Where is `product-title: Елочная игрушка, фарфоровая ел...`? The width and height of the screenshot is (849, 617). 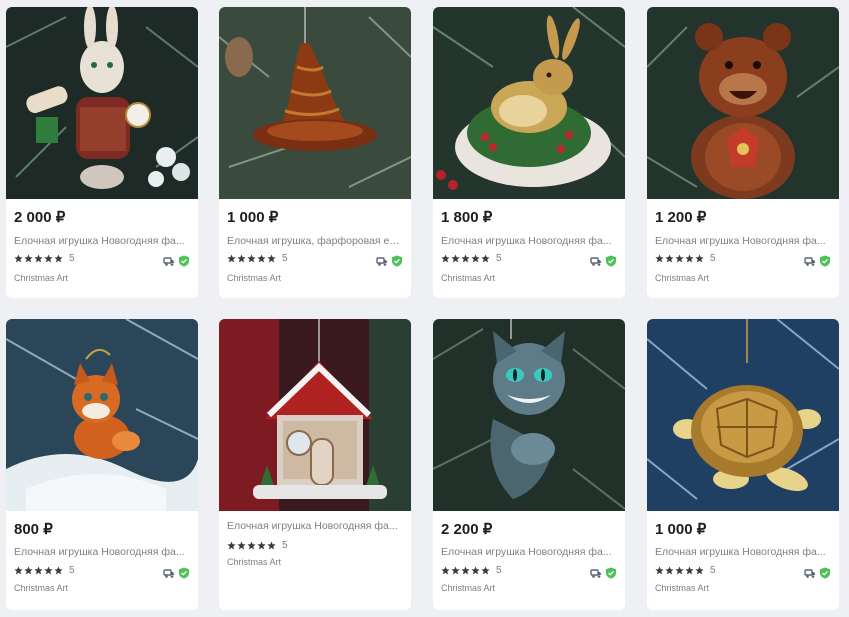 product-title: Елочная игрушка, фарфоровая ел... is located at coordinates (315, 241).